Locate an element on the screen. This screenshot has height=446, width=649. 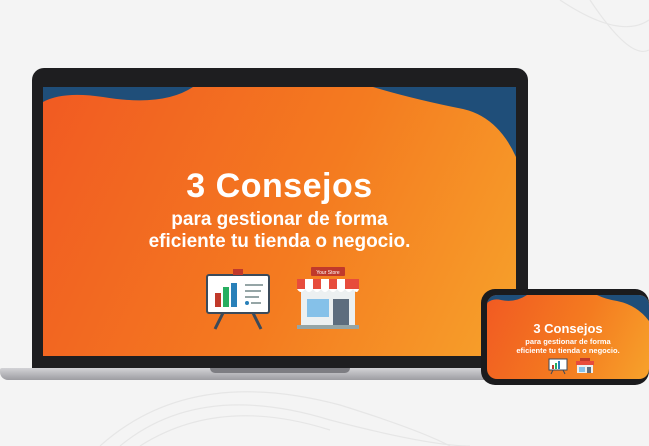
store-front-icon: Your Store is located at coordinates (328, 298).